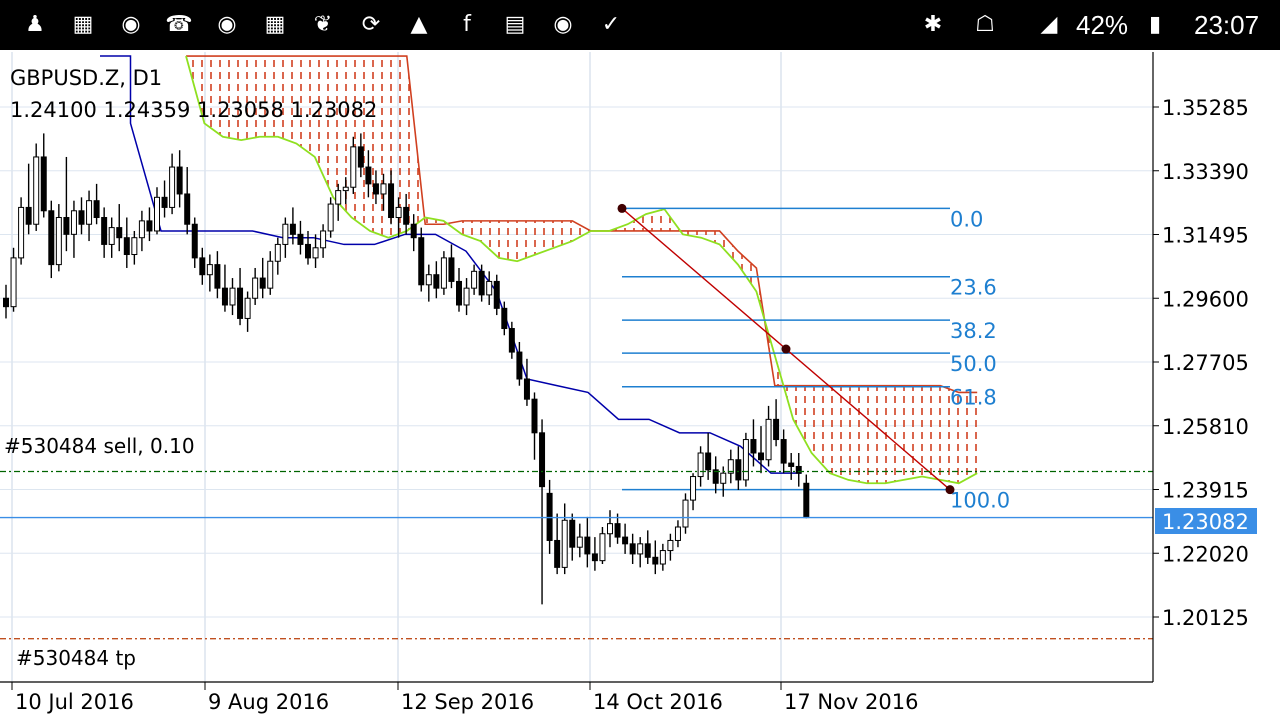  I want to click on wifi-icon: ☖, so click(985, 24).